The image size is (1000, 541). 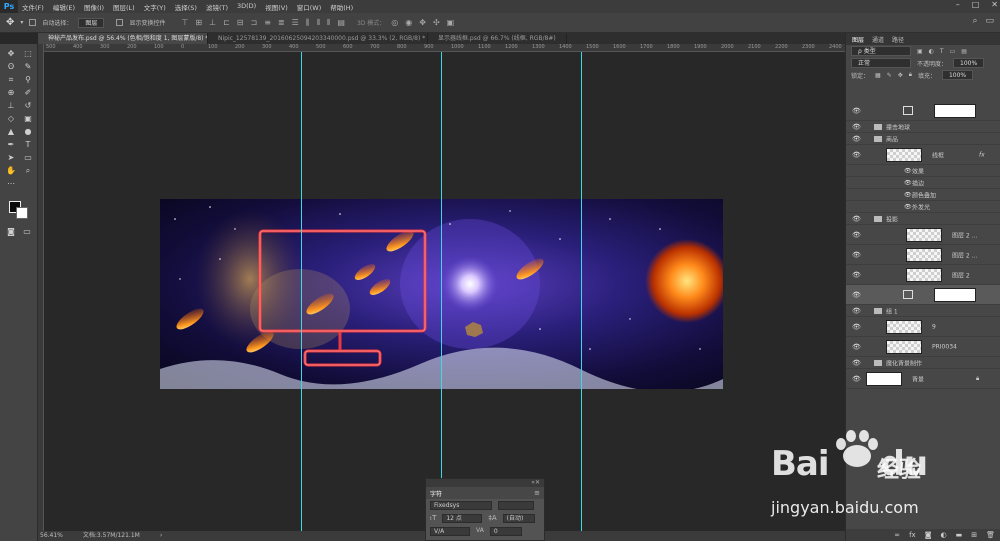 What do you see at coordinates (923, 219) in the screenshot?
I see `layer-row: 👁︎ 投影` at bounding box center [923, 219].